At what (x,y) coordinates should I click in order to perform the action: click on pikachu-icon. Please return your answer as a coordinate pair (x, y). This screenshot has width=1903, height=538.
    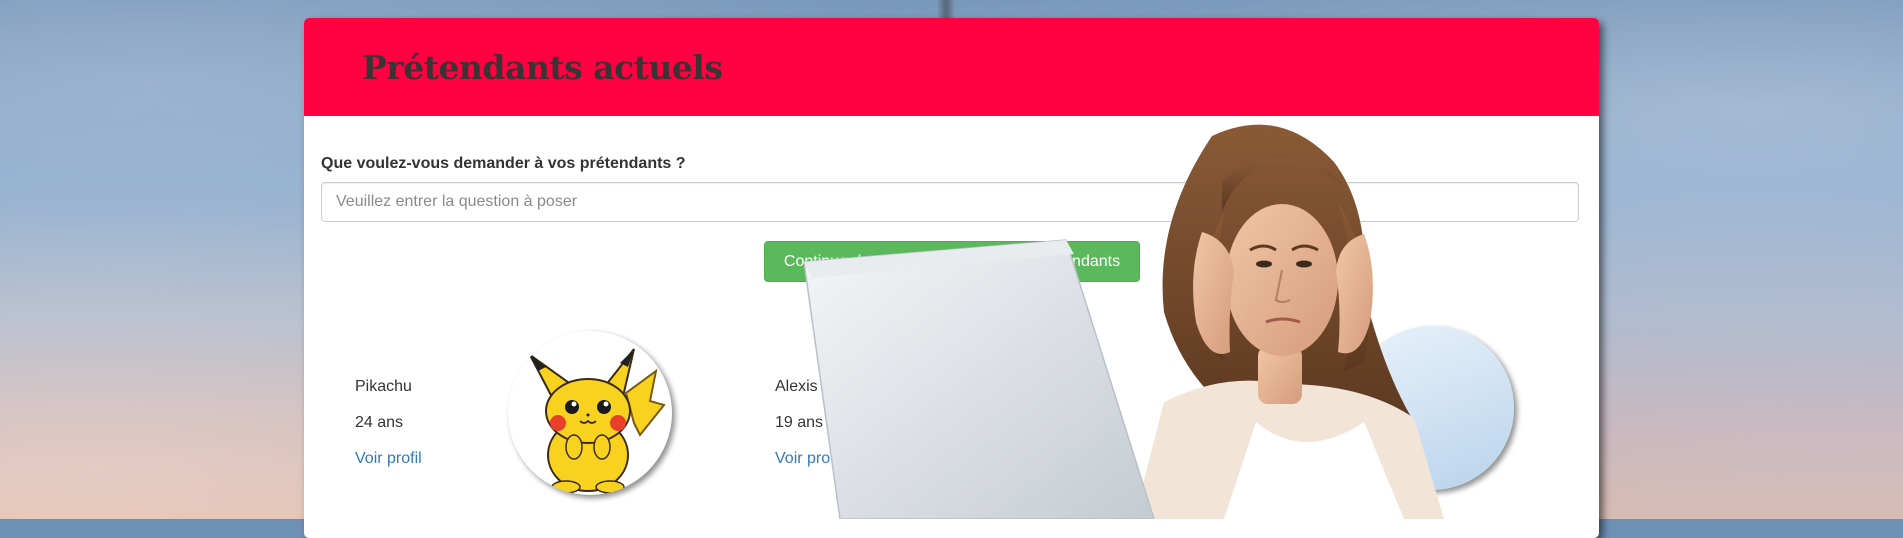
    Looking at the image, I should click on (597, 421).